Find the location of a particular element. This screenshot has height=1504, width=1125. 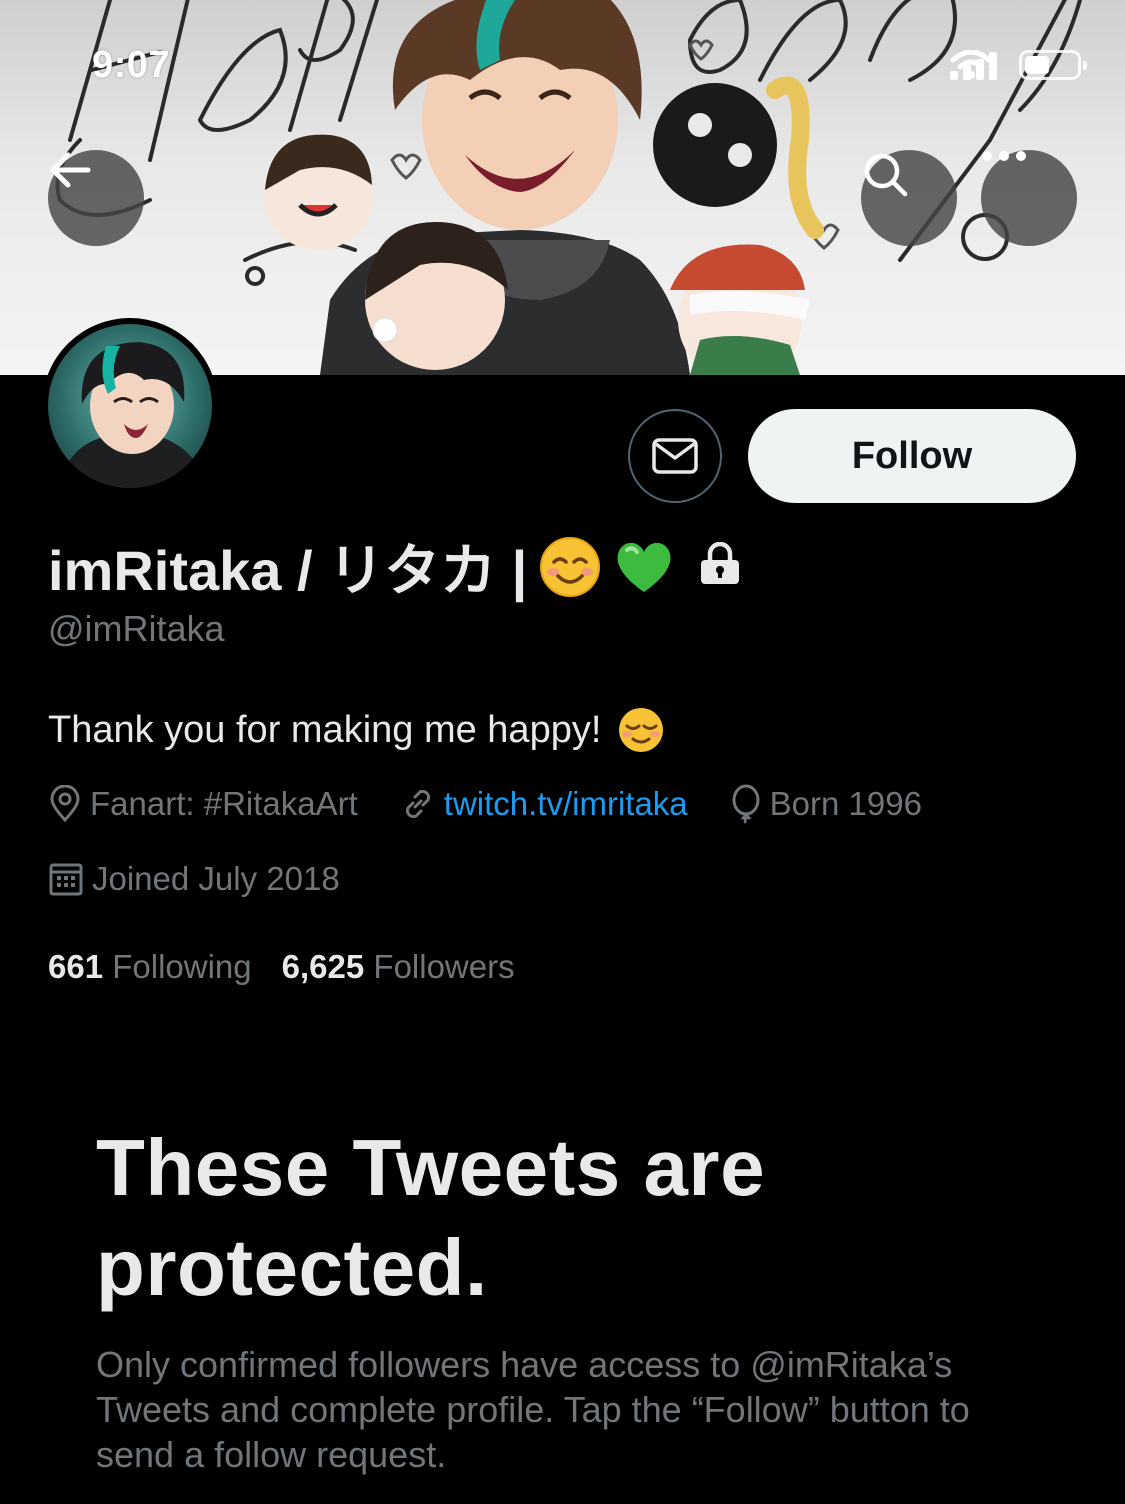

joined-item: Joined July 2018 is located at coordinates (194, 879).